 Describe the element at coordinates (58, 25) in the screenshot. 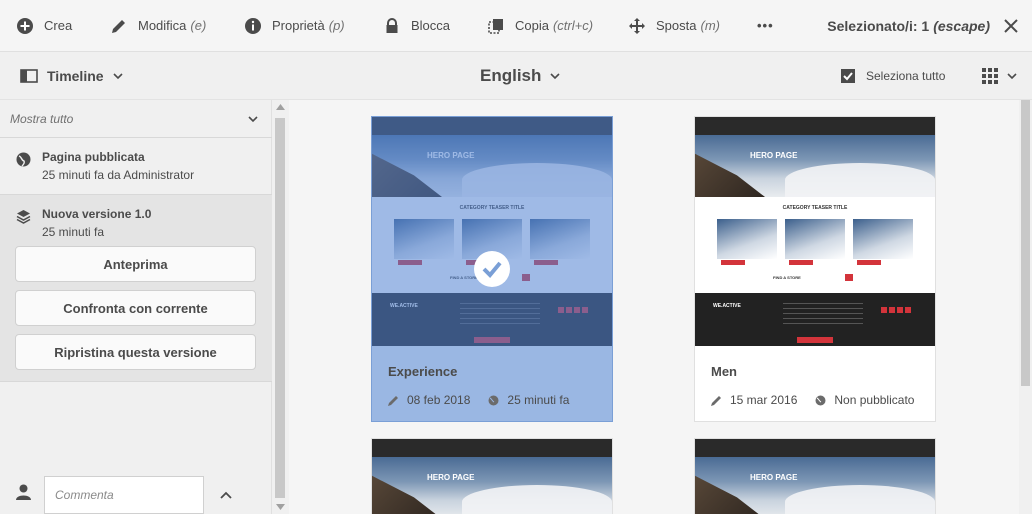

I see `create-label: Crea` at that location.